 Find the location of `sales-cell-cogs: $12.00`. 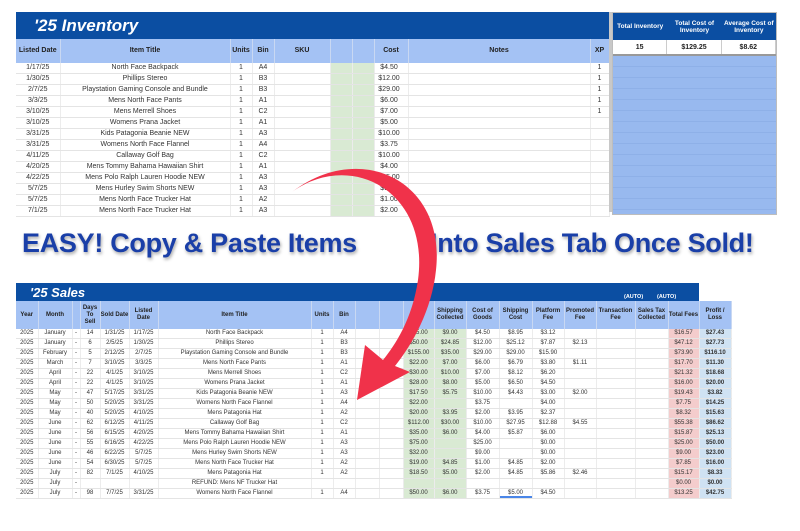

sales-cell-cogs: $12.00 is located at coordinates (483, 343).